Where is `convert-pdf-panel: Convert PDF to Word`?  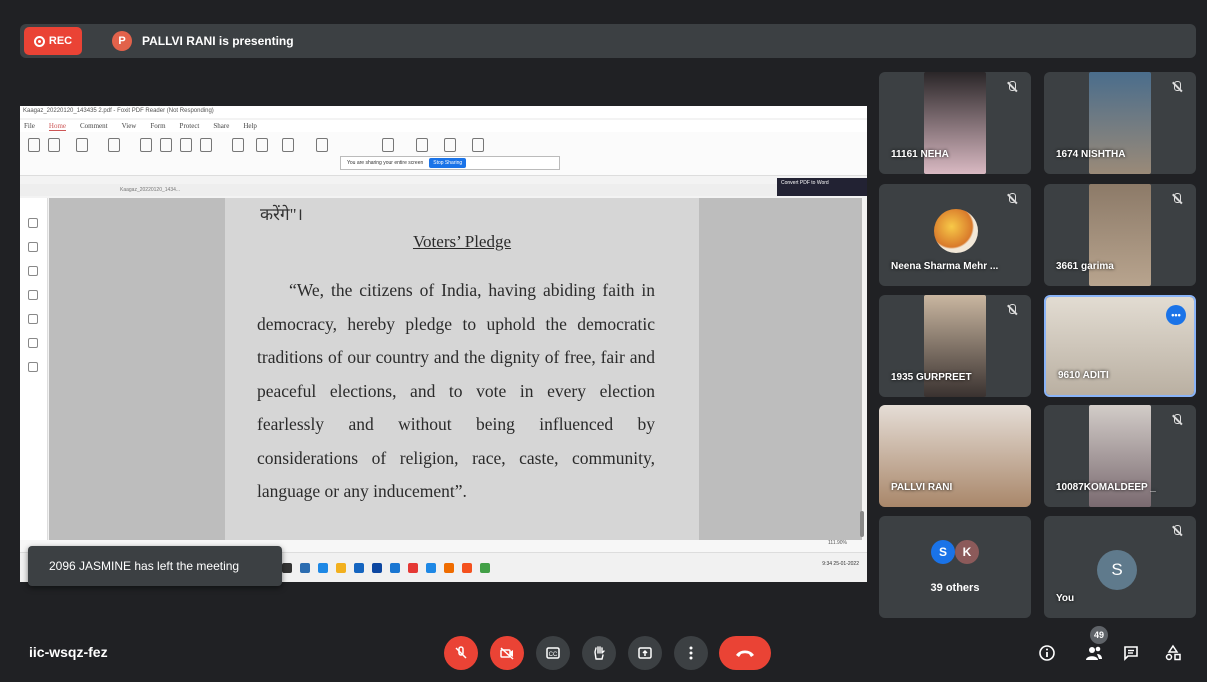
convert-pdf-panel: Convert PDF to Word is located at coordinates (822, 187).